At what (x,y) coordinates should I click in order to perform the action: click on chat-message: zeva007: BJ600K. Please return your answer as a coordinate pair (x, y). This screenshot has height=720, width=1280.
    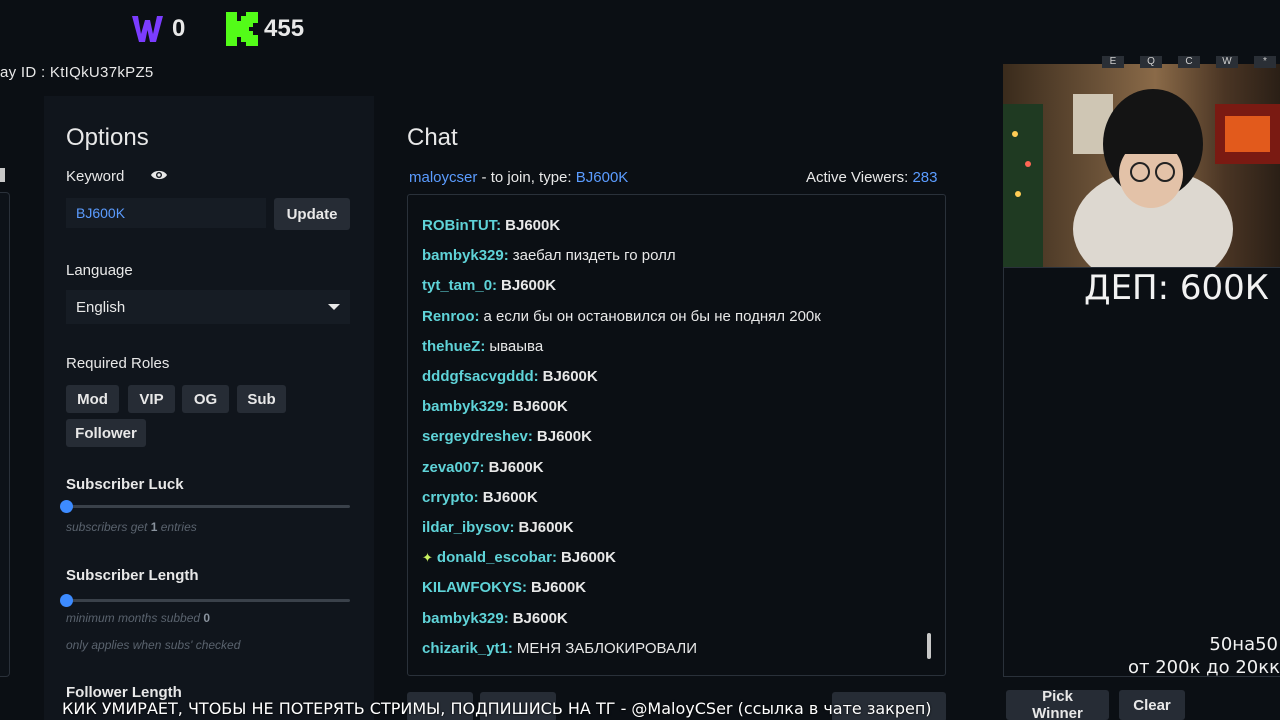
    Looking at the image, I should click on (483, 467).